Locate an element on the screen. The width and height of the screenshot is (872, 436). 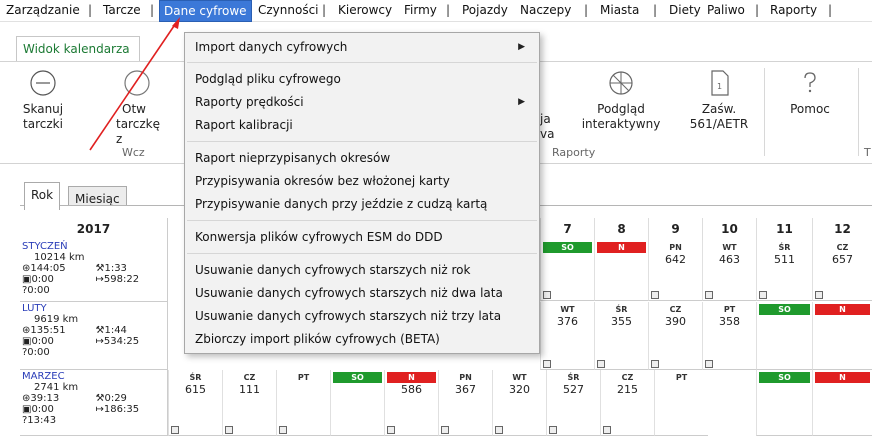
interactive-preview-button: Podgląd interaktywny is located at coordinates (621, 100).